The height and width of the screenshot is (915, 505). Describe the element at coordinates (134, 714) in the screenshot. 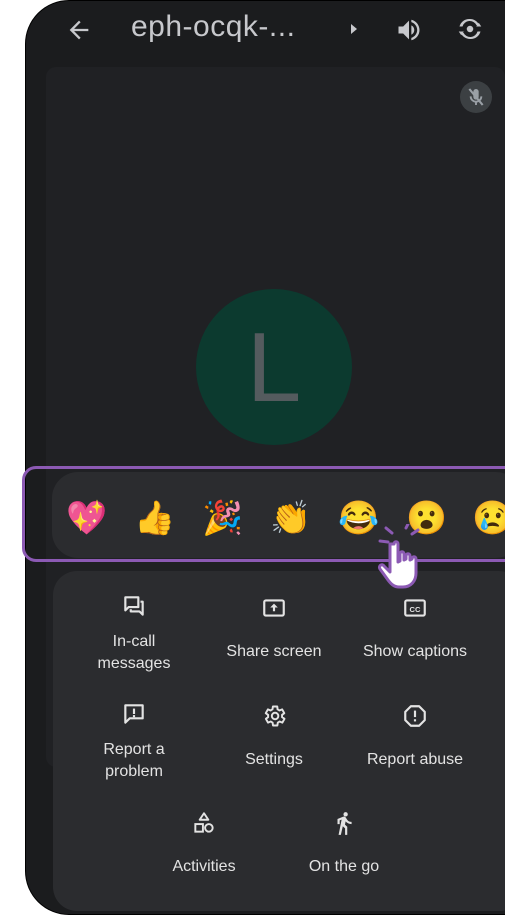

I see `feedback-icon` at that location.